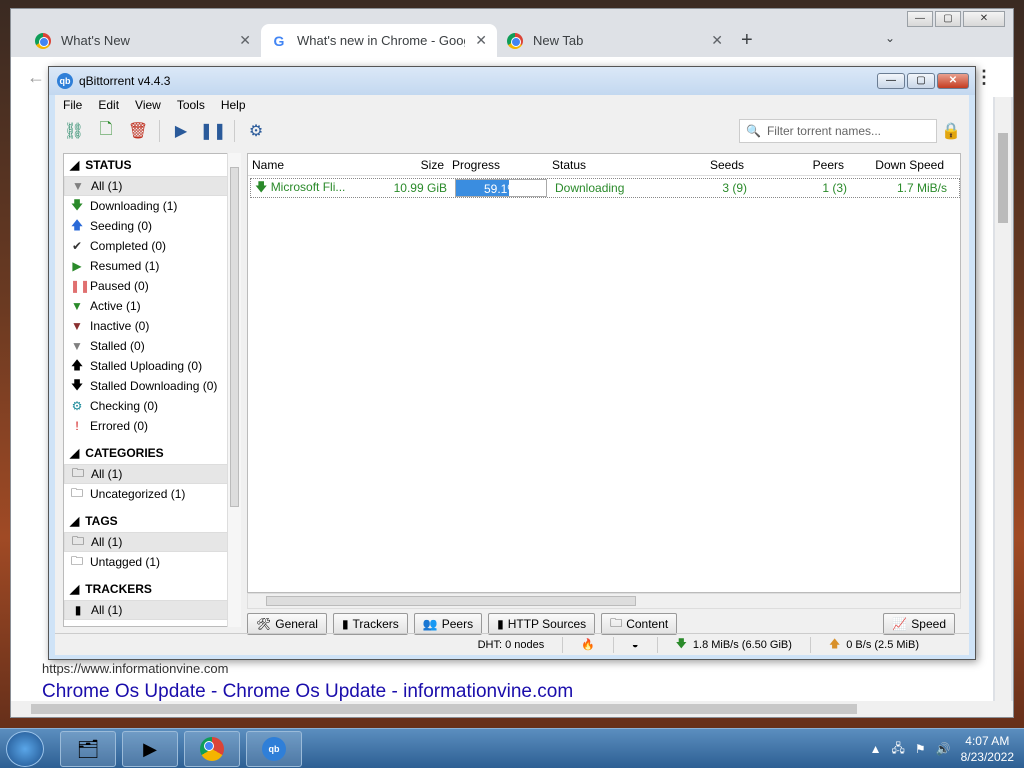 This screenshot has height=768, width=1024. Describe the element at coordinates (920, 749) in the screenshot. I see `action-center-flag-icon: ⚑` at that location.